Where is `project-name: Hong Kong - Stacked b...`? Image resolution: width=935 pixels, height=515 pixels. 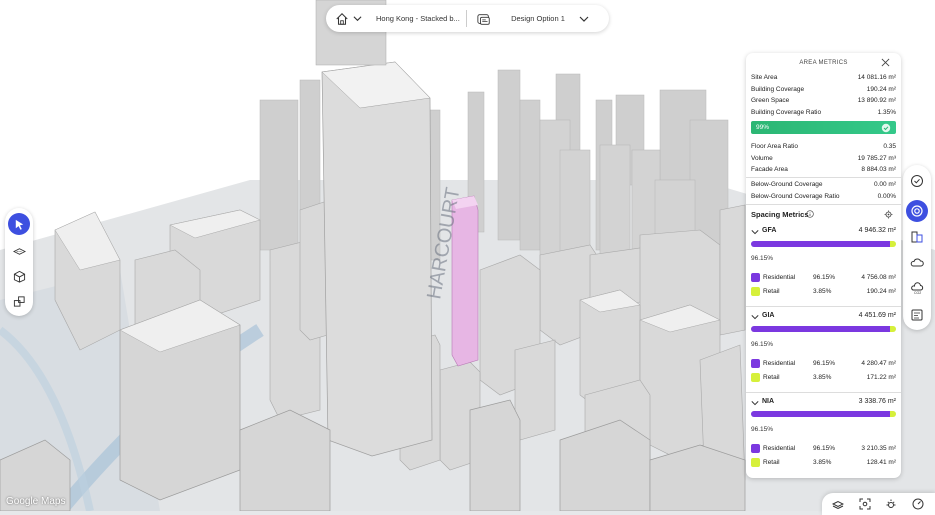
project-name: Hong Kong - Stacked b... is located at coordinates (418, 18).